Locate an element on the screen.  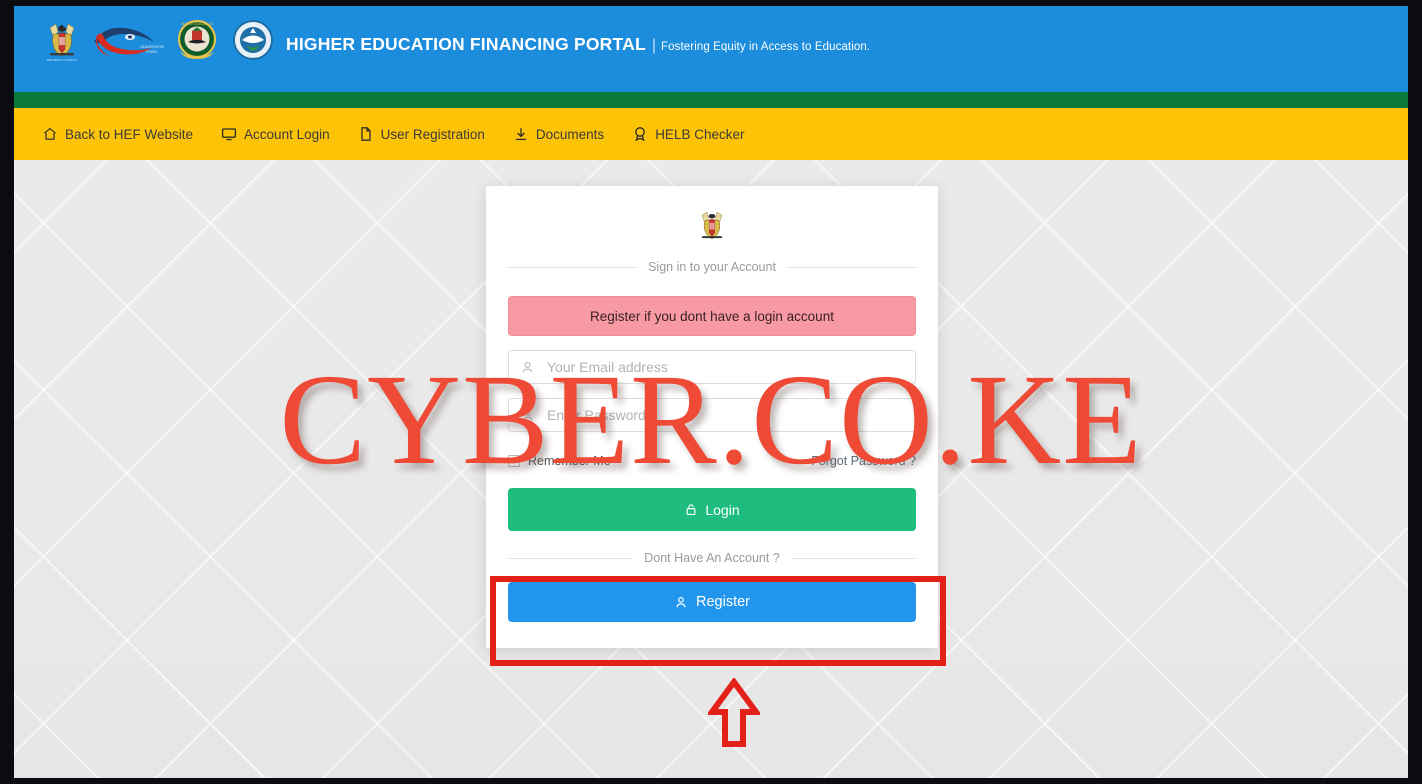
tveta-seal-icon: TVET is located at coordinates (253, 40).